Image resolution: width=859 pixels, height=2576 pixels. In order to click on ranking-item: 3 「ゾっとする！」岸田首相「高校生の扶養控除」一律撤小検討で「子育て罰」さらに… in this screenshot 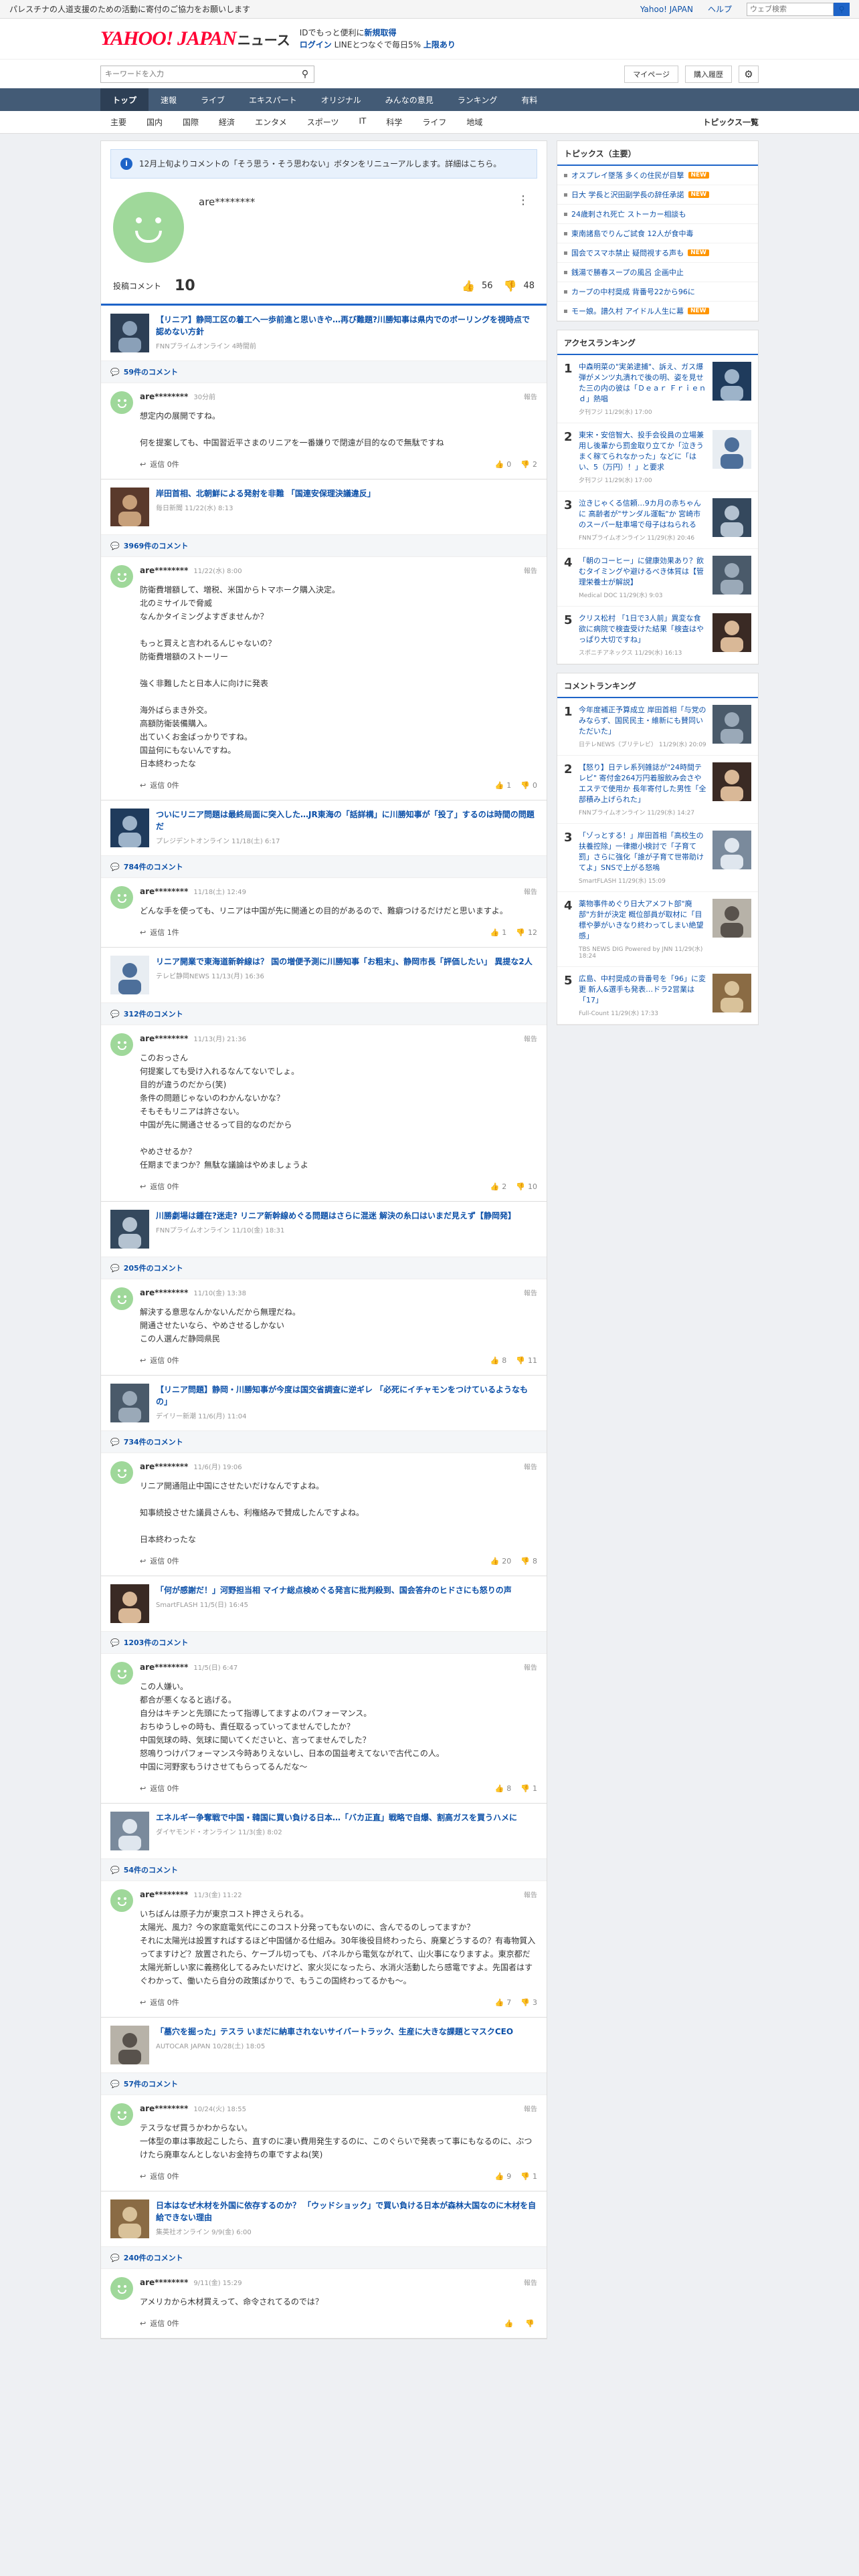, I will do `click(657, 858)`.